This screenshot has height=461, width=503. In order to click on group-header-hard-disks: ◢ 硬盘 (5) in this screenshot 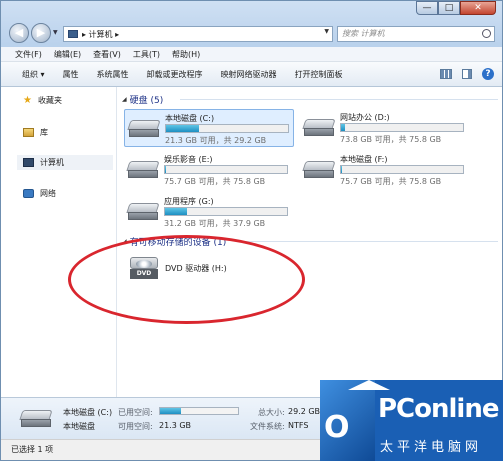, I will do `click(142, 99)`.